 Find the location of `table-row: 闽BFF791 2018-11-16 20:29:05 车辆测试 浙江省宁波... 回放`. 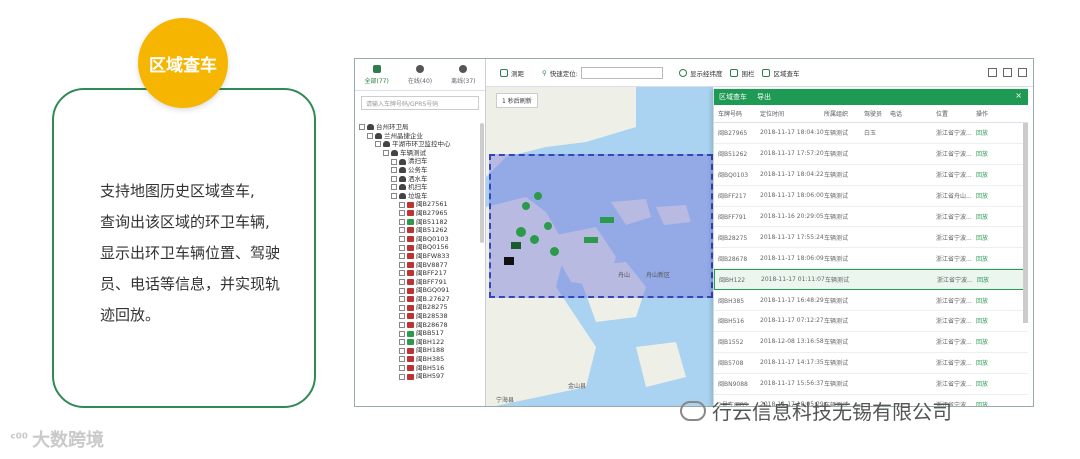

table-row: 闽BFF791 2018-11-16 20:29:05 车辆测试 浙江省宁波... 回放 is located at coordinates (871, 217).